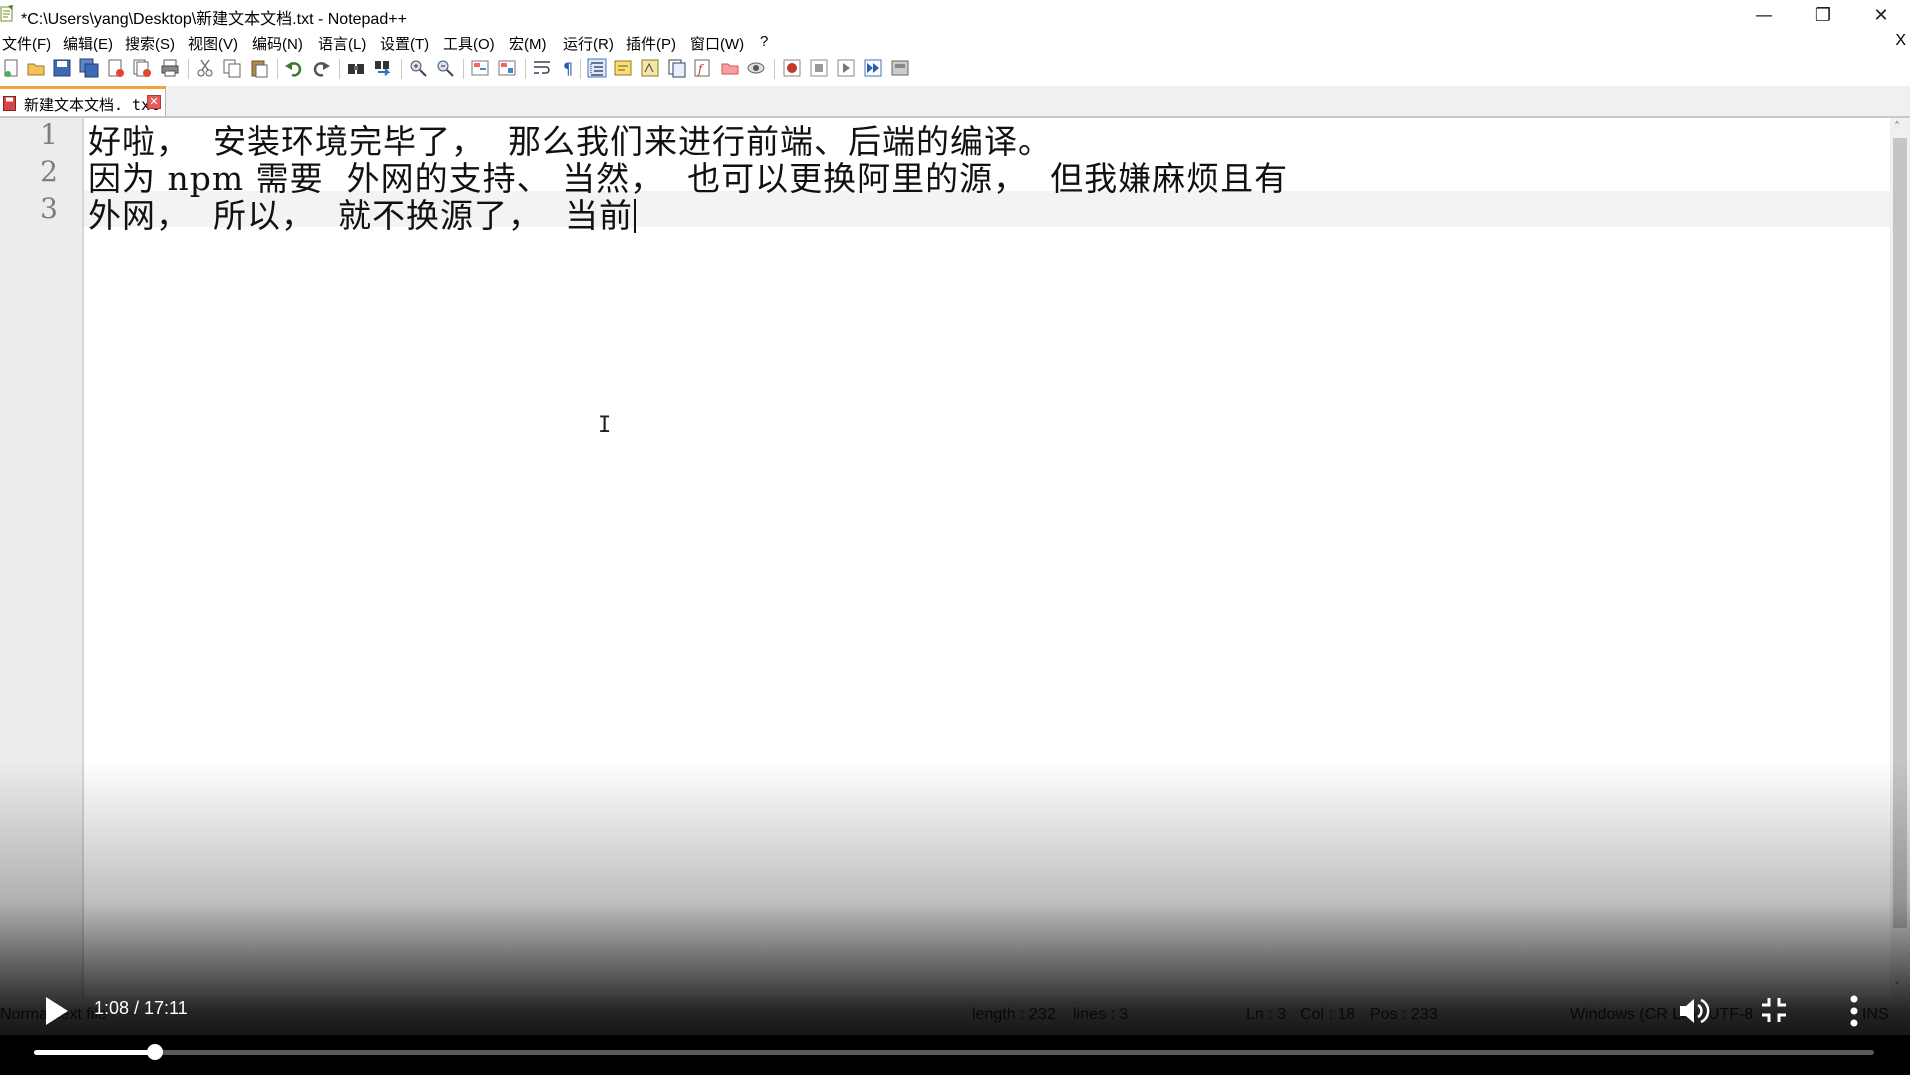 The width and height of the screenshot is (1910, 1075). I want to click on save-icon, so click(62, 68).